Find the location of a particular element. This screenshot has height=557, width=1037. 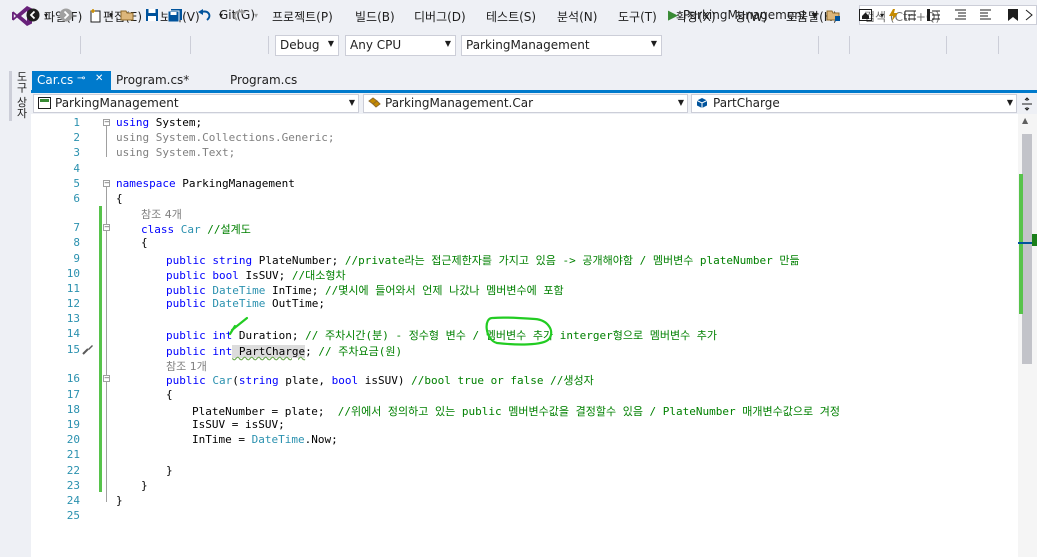

pin-icon: ⊸ is located at coordinates (81, 78).